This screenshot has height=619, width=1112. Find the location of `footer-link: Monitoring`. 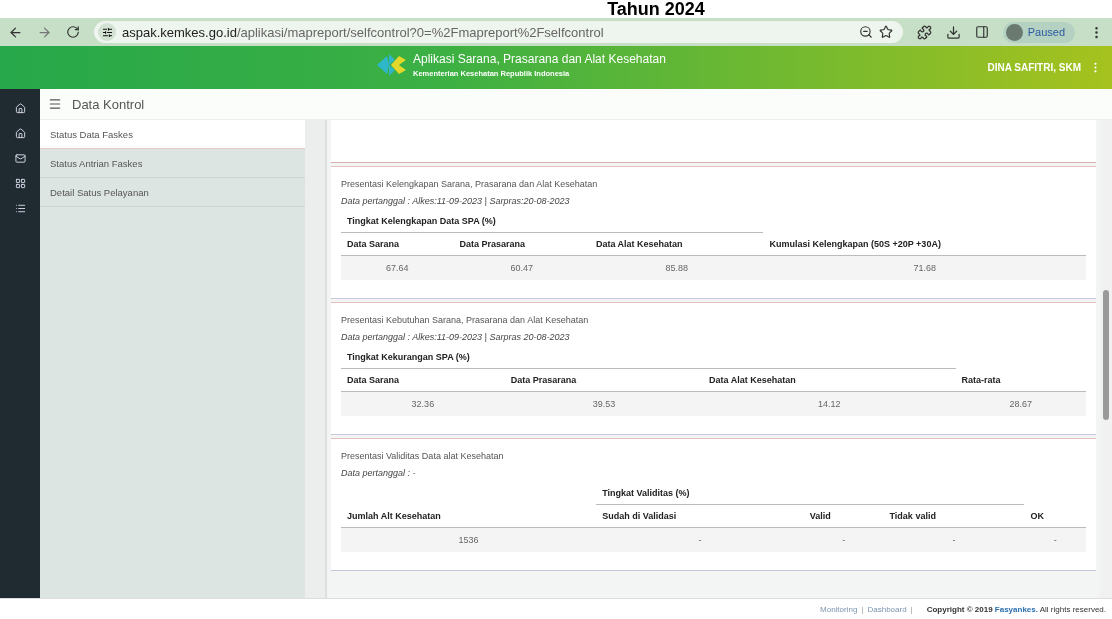

footer-link: Monitoring is located at coordinates (839, 609).